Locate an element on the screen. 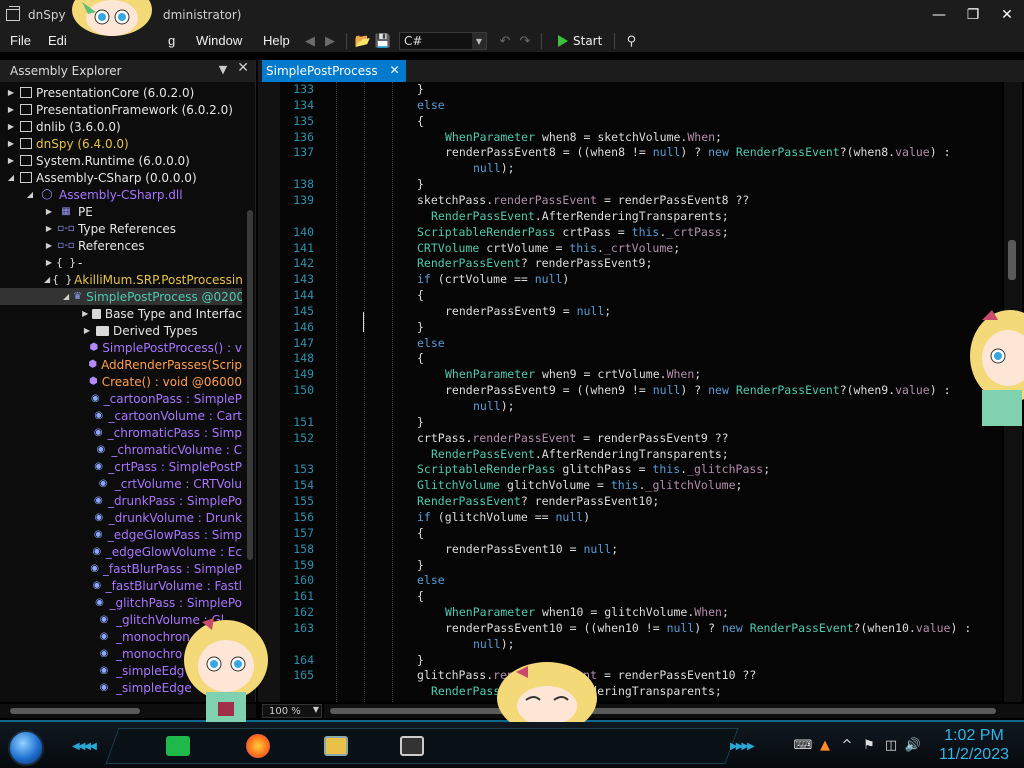  volume-icon: 🔊 is located at coordinates (913, 745).